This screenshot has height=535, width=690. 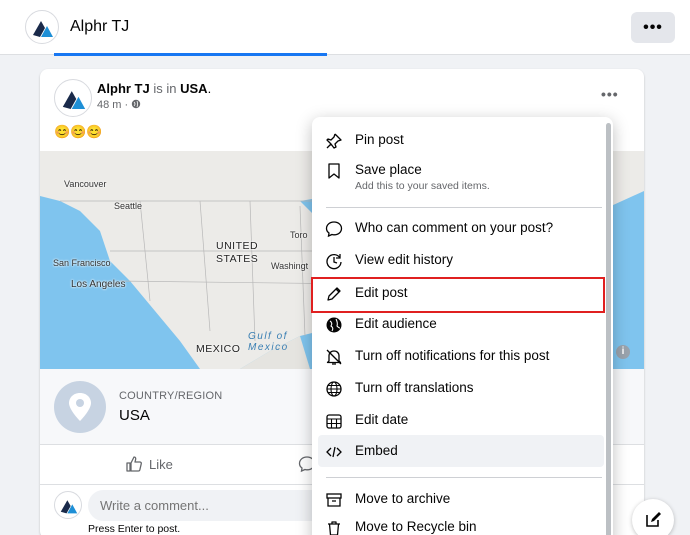 What do you see at coordinates (119, 105) in the screenshot?
I see `post-timestamp: 48 m ·` at bounding box center [119, 105].